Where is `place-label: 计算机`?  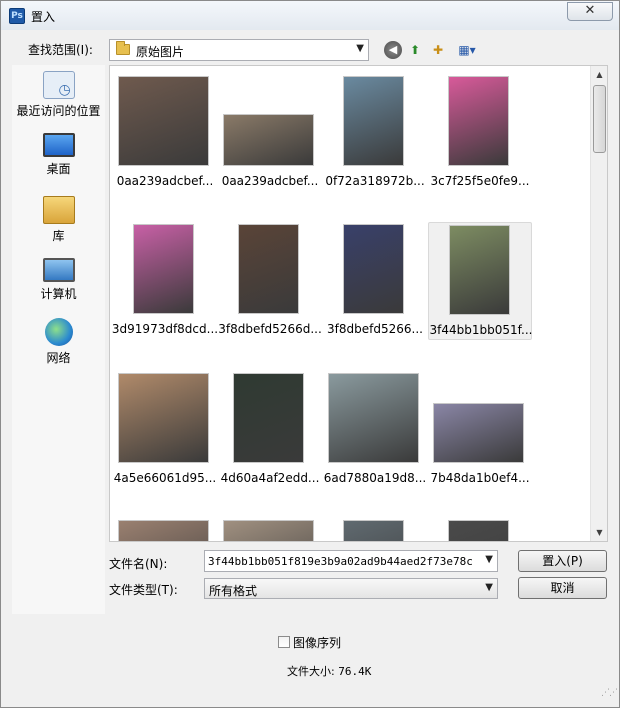 place-label: 计算机 is located at coordinates (58, 294).